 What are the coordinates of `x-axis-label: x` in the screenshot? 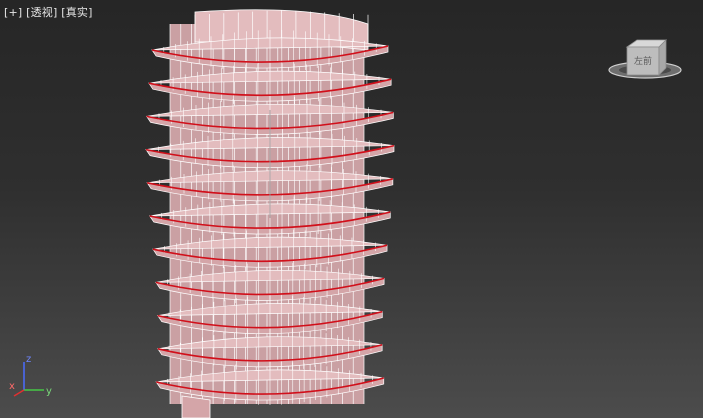 It's located at (12, 386).